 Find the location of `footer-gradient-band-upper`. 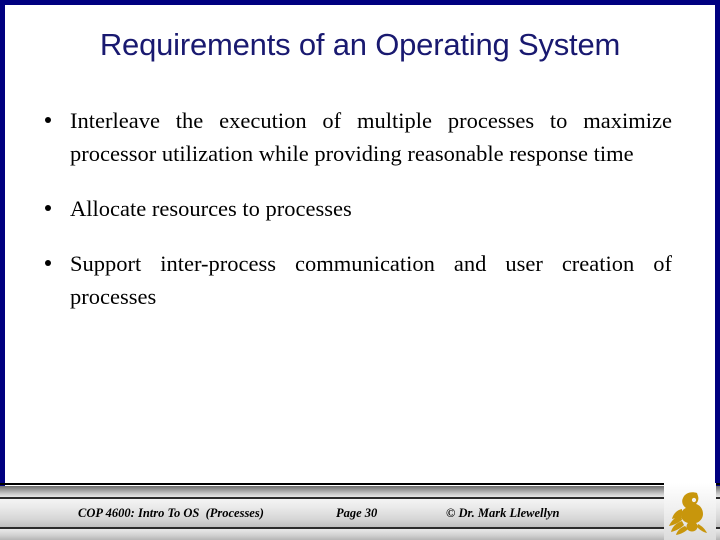

footer-gradient-band-upper is located at coordinates (360, 491).